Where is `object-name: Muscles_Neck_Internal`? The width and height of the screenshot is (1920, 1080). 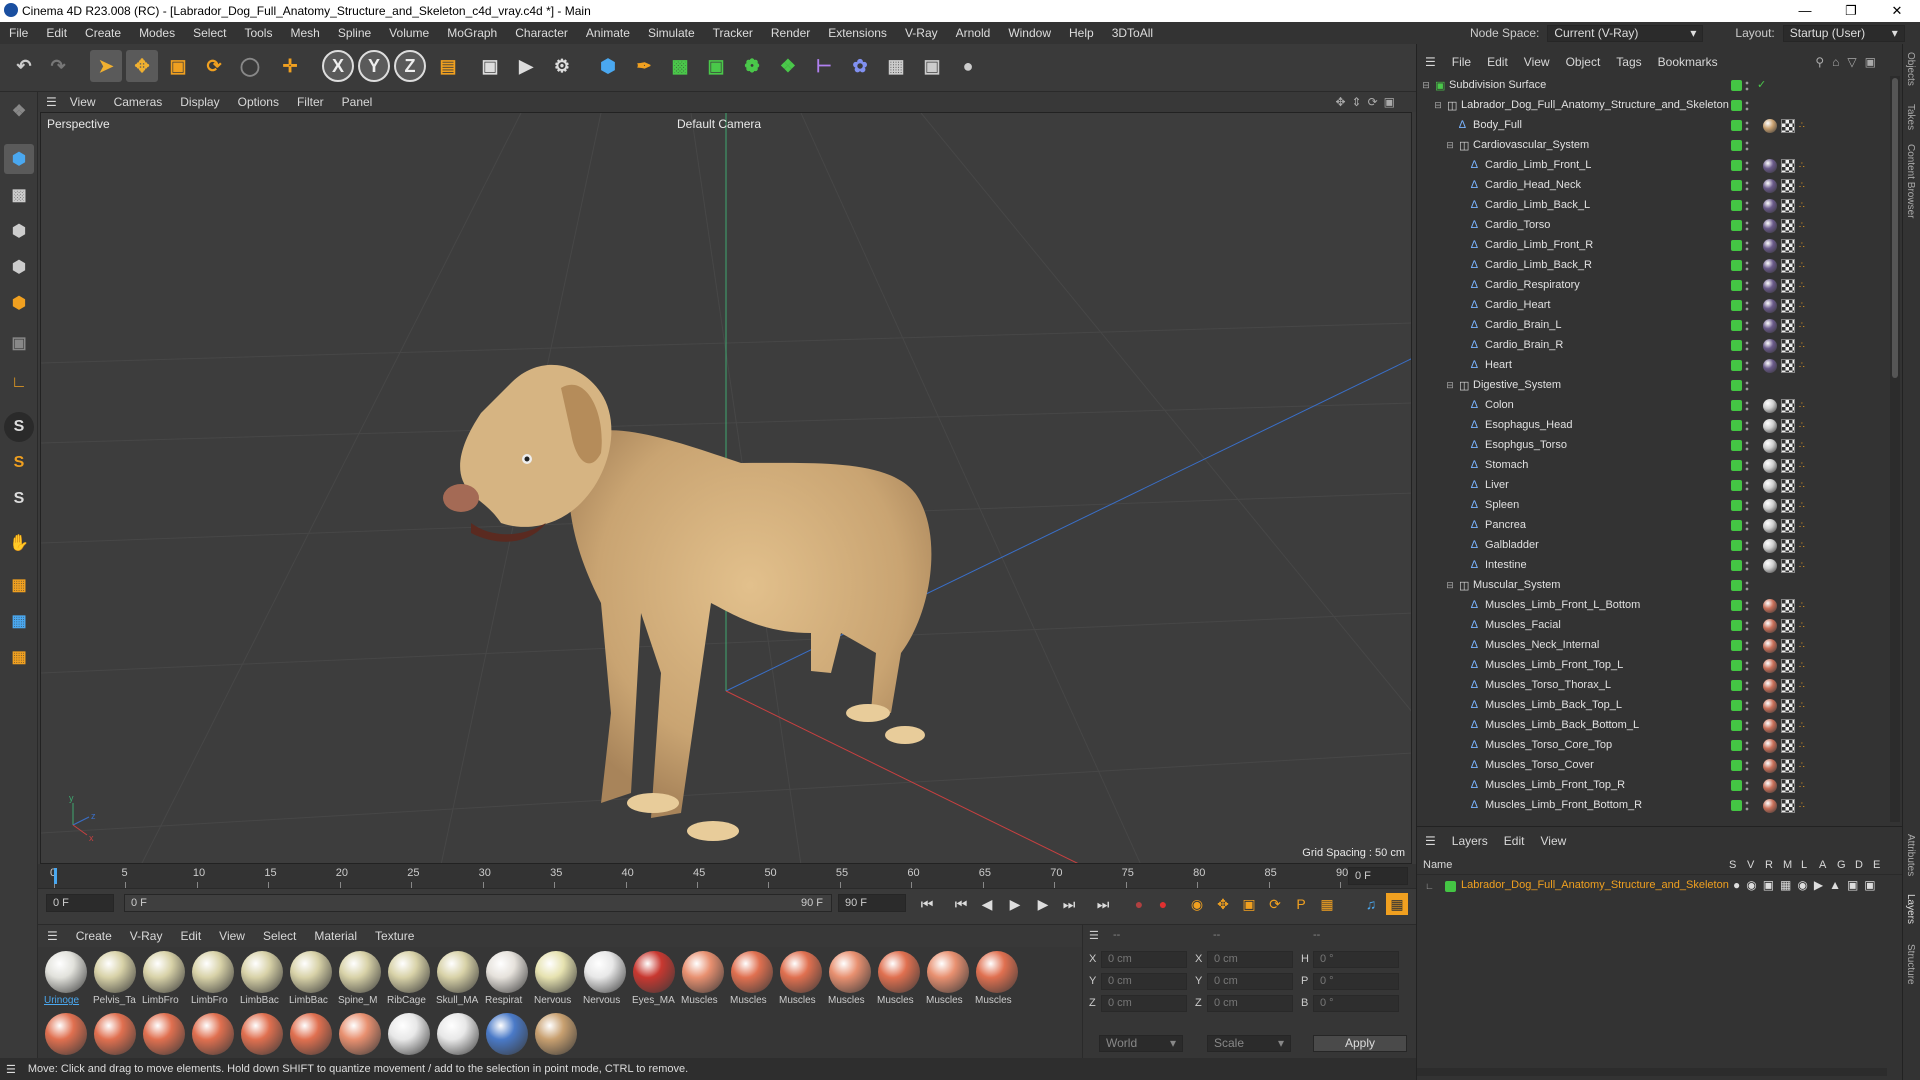 object-name: Muscles_Neck_Internal is located at coordinates (1542, 645).